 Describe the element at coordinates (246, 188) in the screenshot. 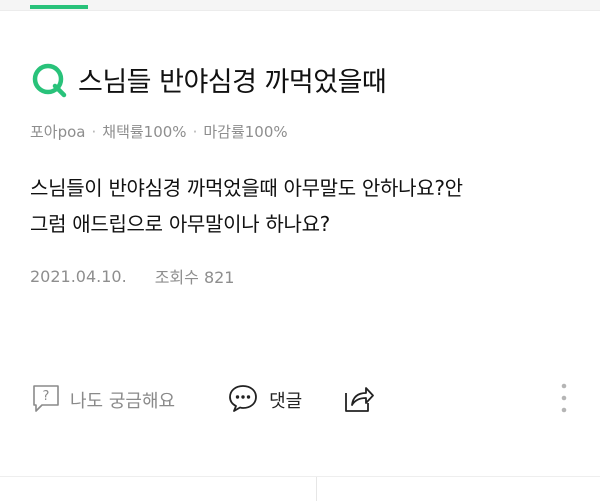

I see `question-body-line: 스님들이 반야심경 까먹었을때 아무말도 안하나요?안` at that location.